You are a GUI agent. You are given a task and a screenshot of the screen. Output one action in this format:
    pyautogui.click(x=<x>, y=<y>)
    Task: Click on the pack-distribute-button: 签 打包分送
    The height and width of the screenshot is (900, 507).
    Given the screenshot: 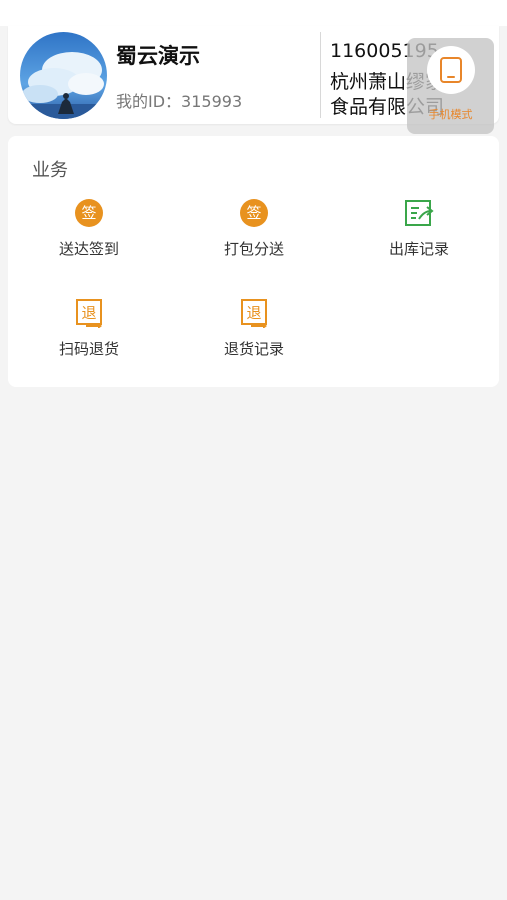 What is the action you would take?
    pyautogui.click(x=254, y=233)
    